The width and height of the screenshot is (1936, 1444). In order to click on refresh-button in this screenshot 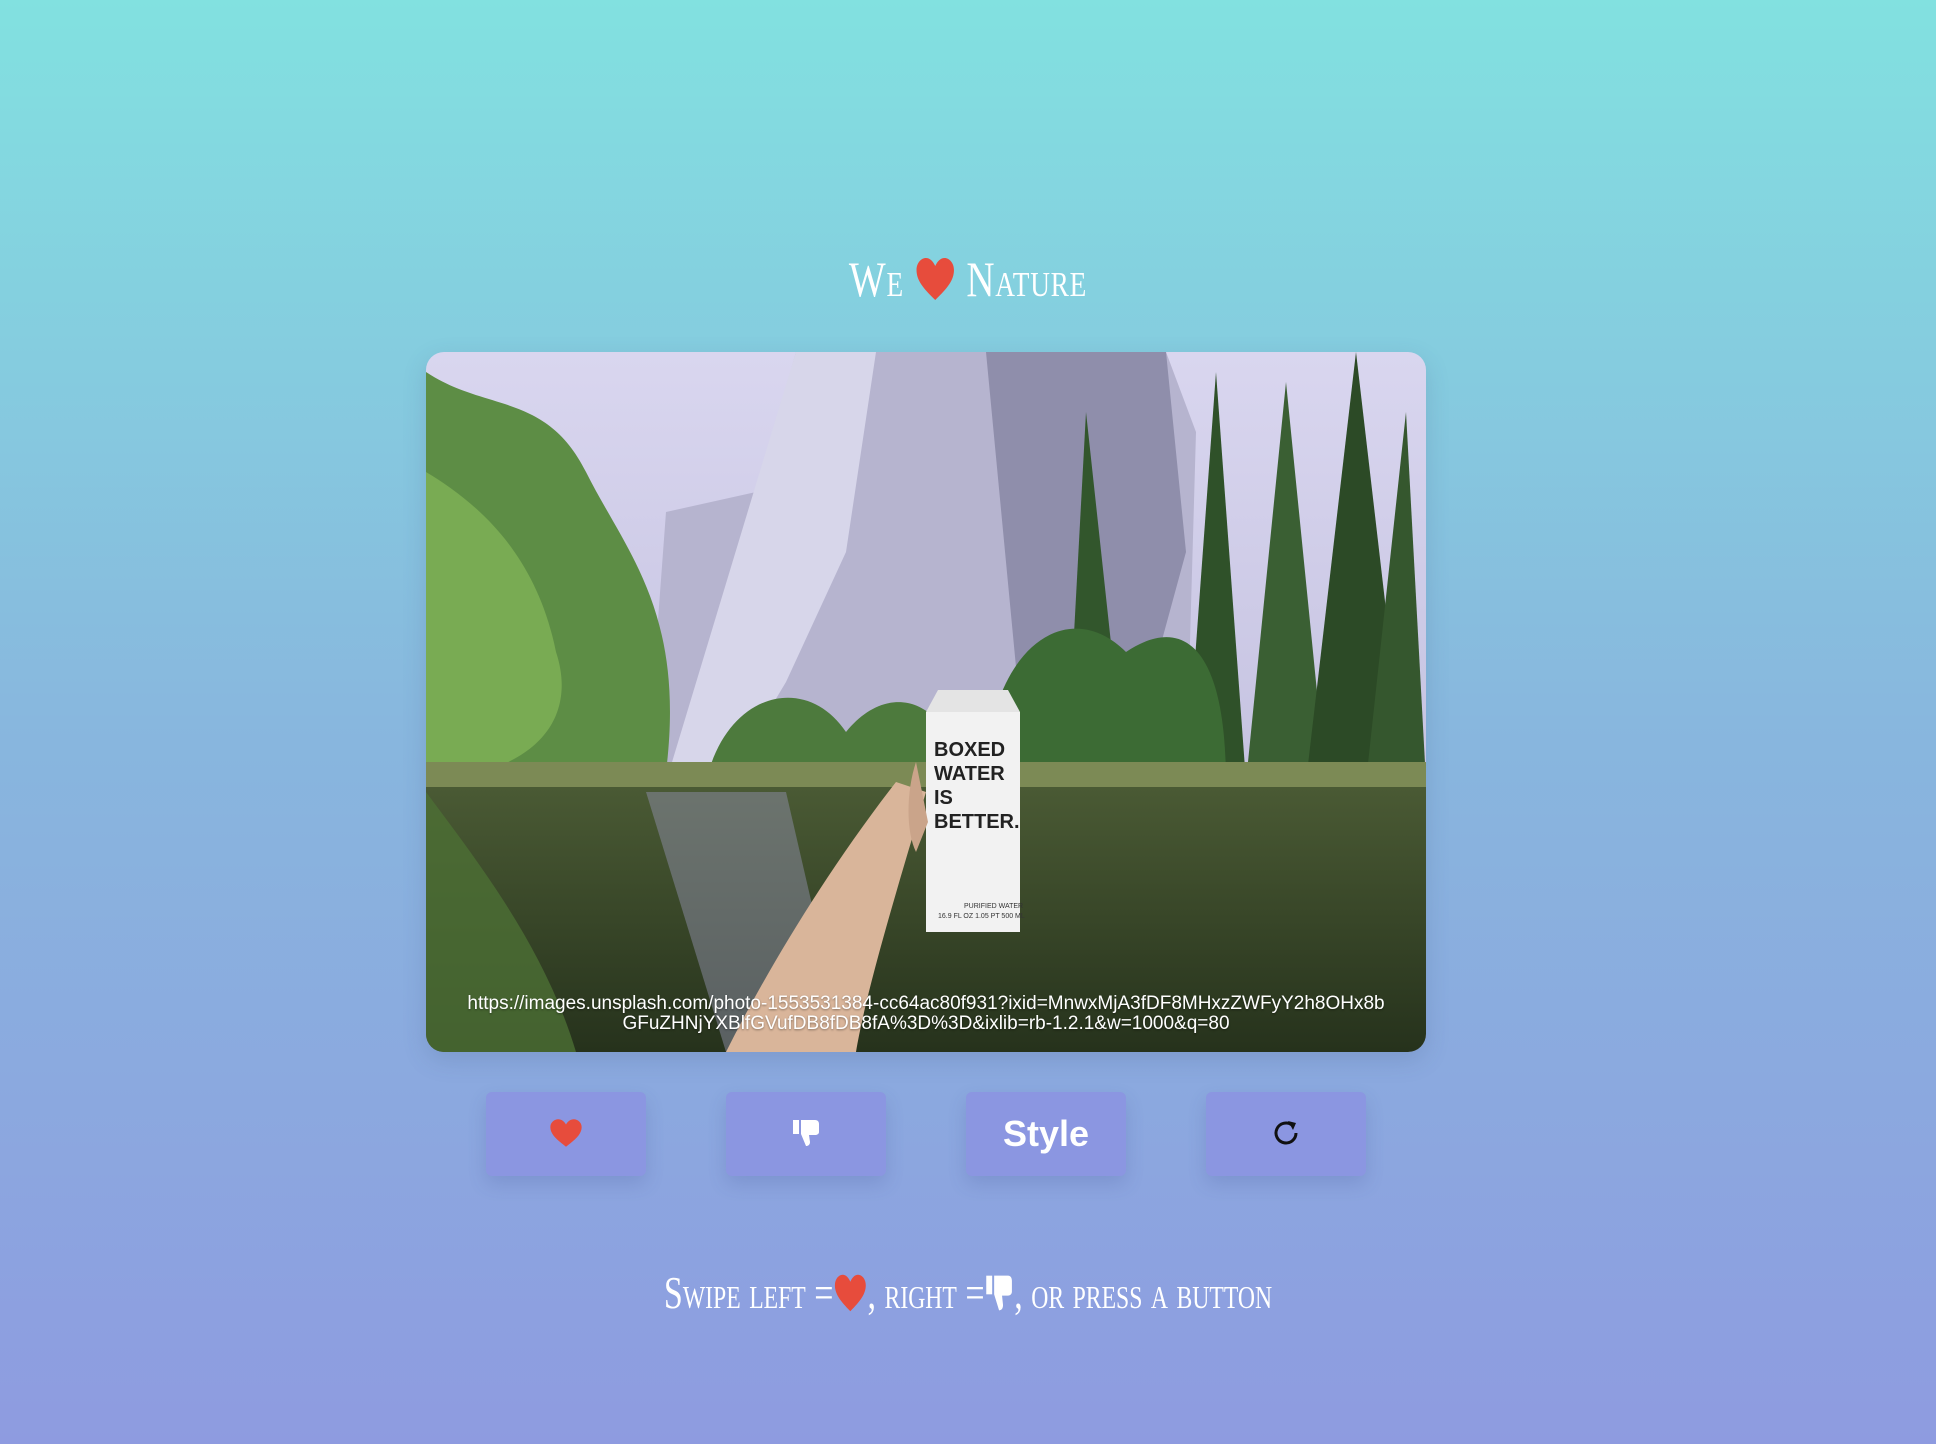, I will do `click(1286, 1134)`.